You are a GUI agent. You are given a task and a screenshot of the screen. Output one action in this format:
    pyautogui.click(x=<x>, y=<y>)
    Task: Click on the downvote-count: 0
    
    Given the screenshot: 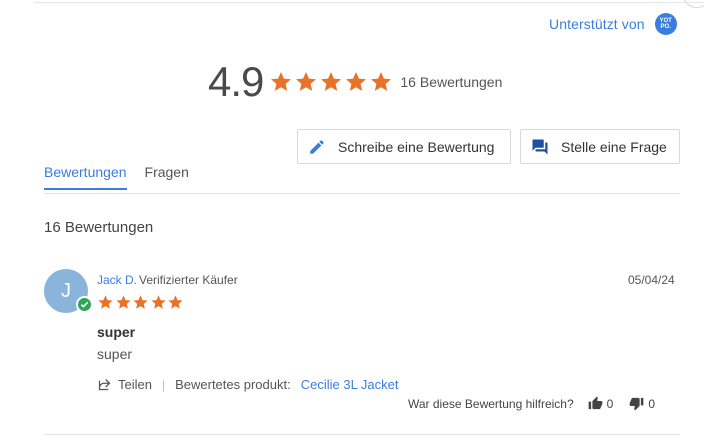 What is the action you would take?
    pyautogui.click(x=652, y=403)
    